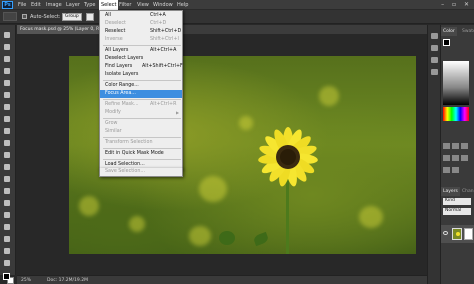  Describe the element at coordinates (7, 71) in the screenshot. I see `quick-selection-tool-icon` at that location.